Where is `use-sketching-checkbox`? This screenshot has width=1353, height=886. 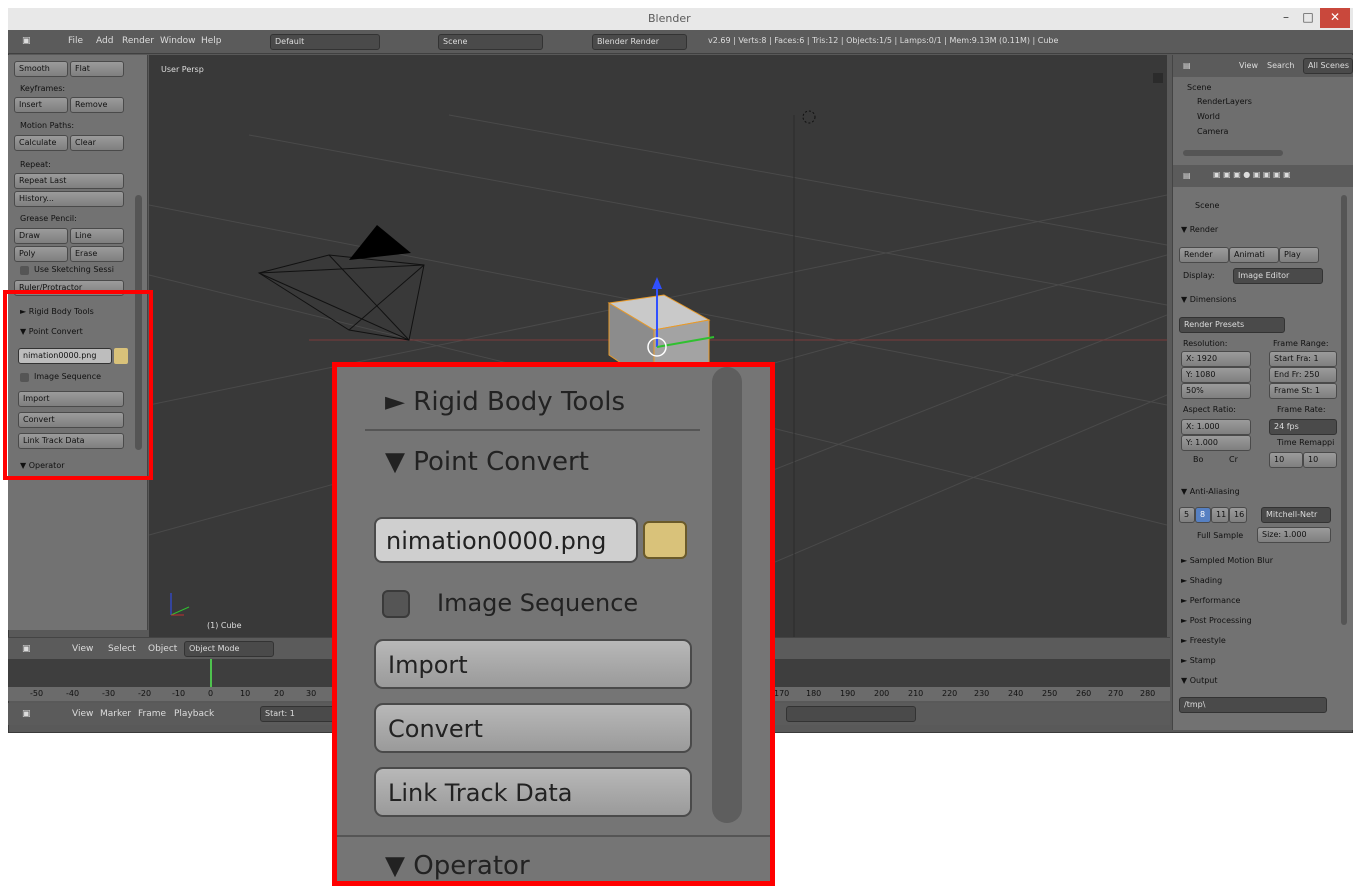 use-sketching-checkbox is located at coordinates (24, 270).